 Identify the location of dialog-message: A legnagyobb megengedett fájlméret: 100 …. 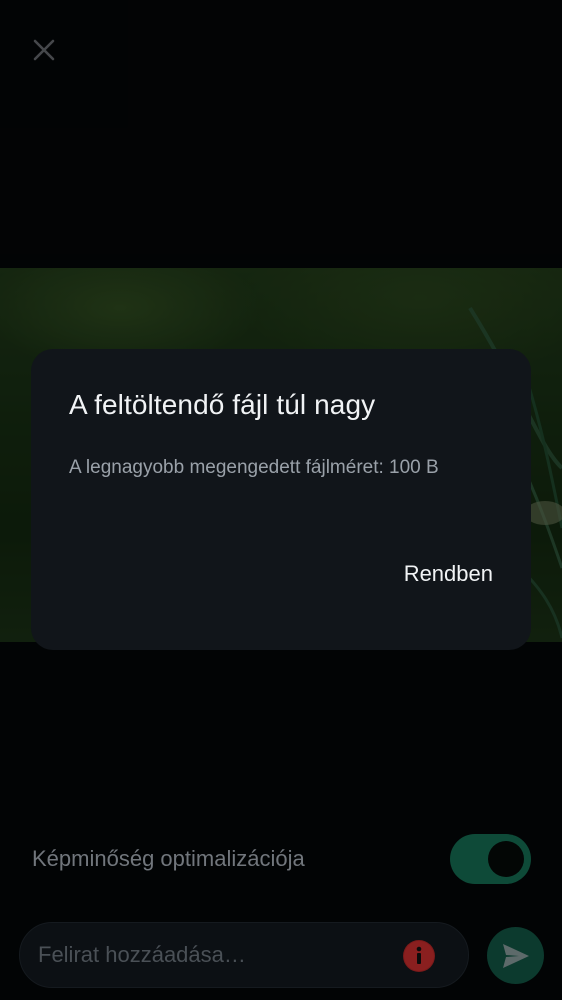
(254, 467).